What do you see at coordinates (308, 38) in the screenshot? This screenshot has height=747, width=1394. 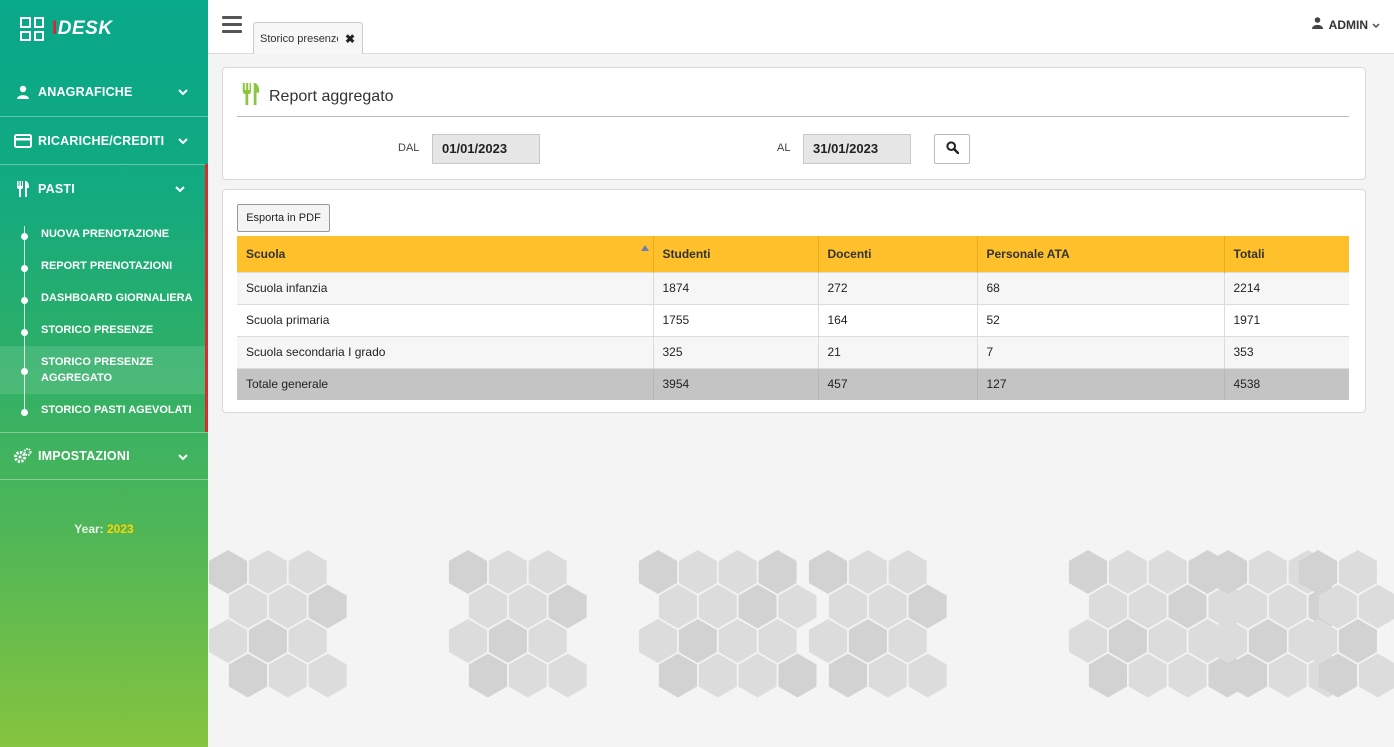 I see `tab-storico-presenze-aggregato: Storico presenze aggregato ✖` at bounding box center [308, 38].